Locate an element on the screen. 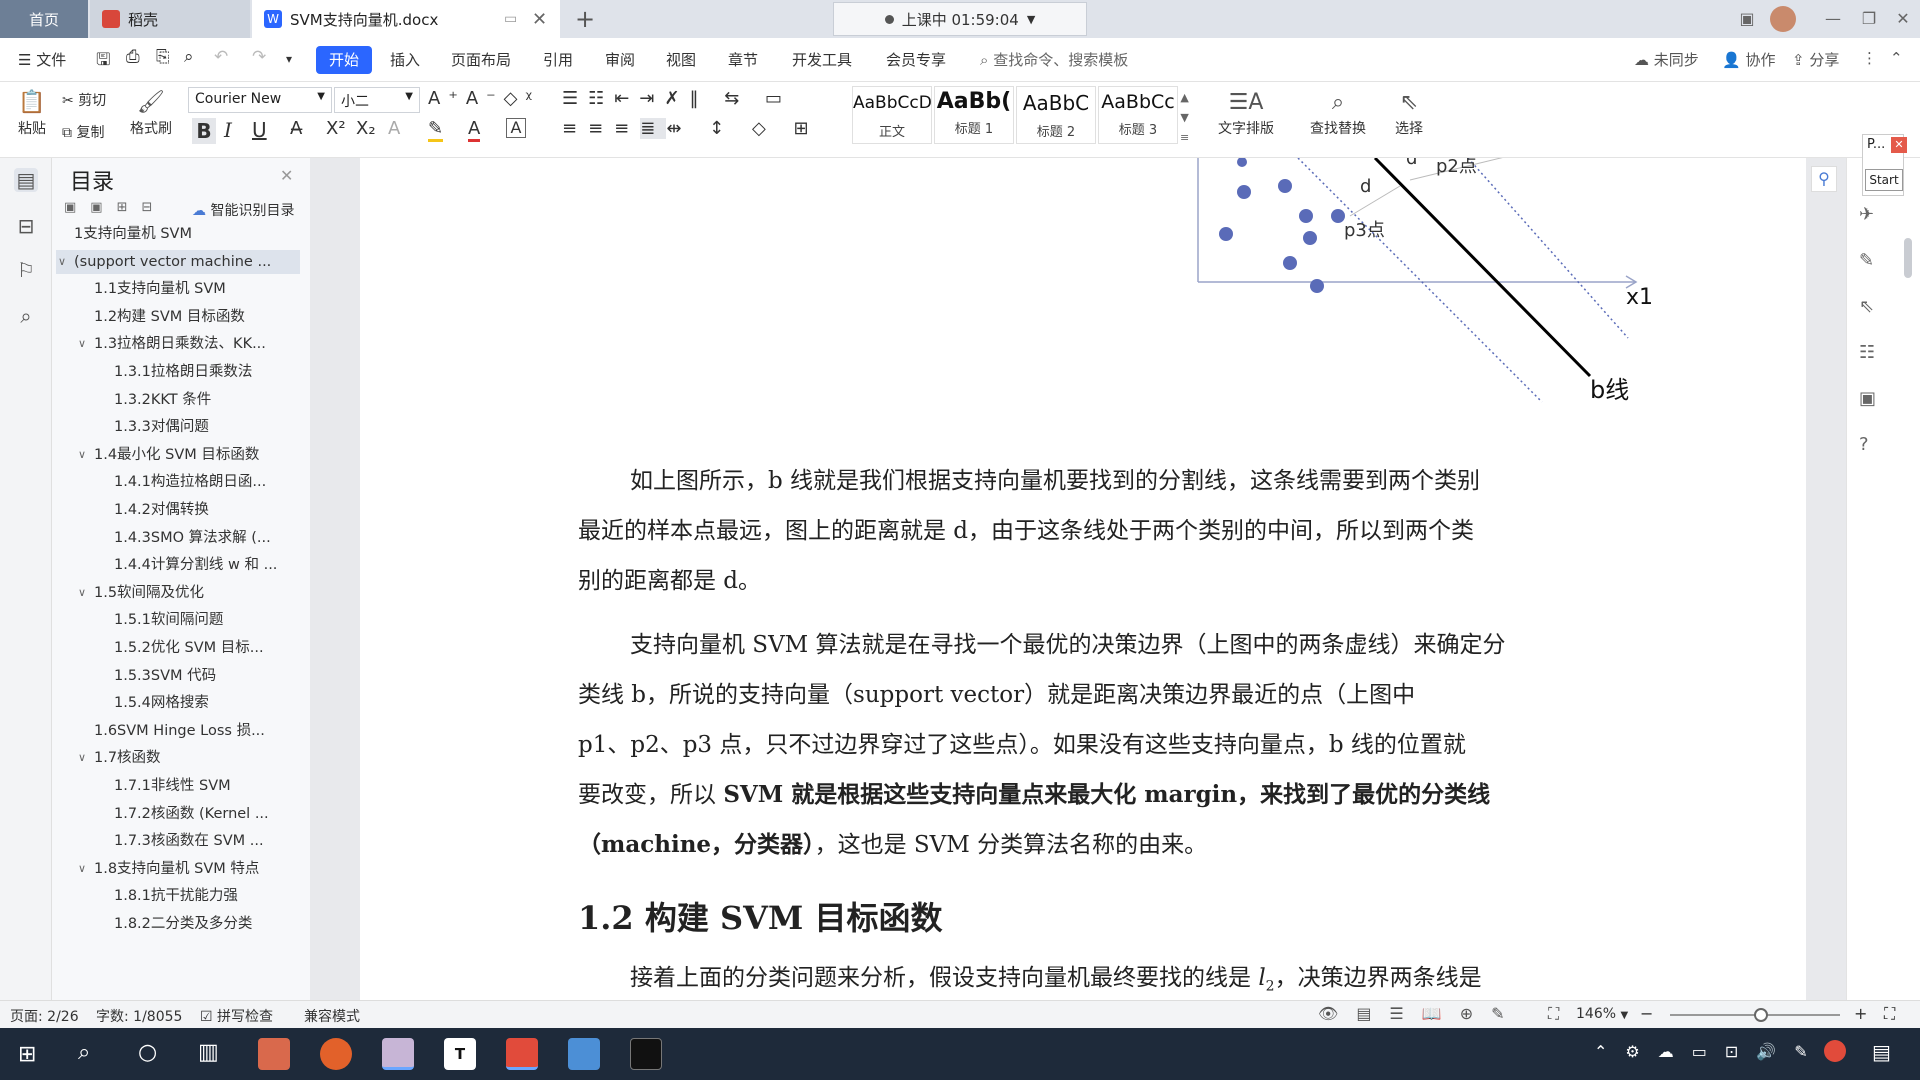 Image resolution: width=1920 pixels, height=1080 pixels. menu-member: 会员专享 is located at coordinates (916, 59).